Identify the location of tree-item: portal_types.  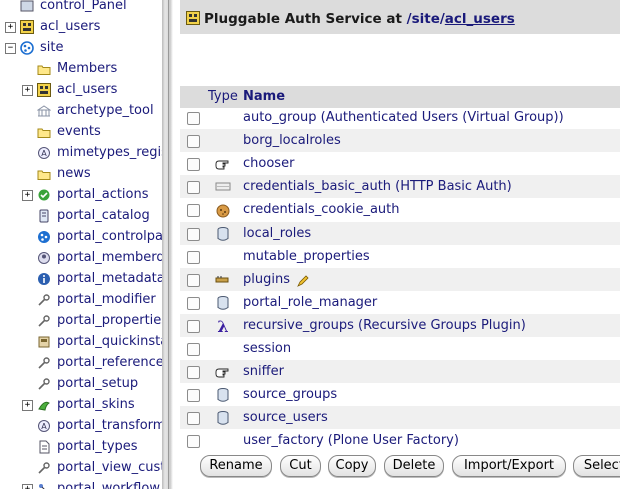
(81, 447).